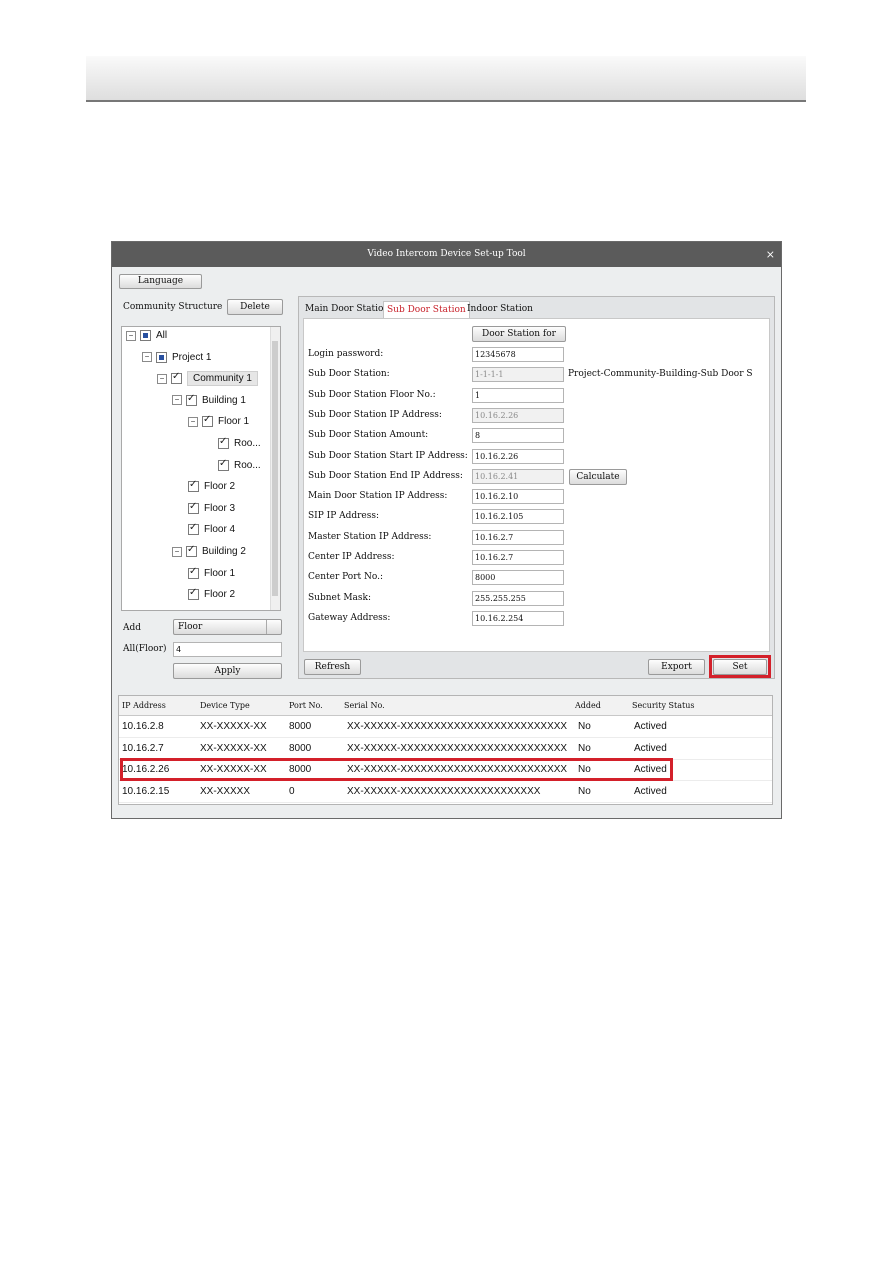  I want to click on tree-node: − Floor 1, so click(218, 421).